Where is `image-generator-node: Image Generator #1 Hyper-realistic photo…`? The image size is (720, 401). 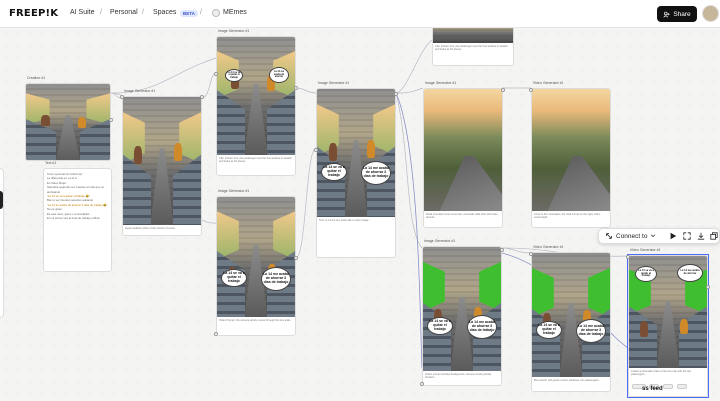 image-generator-node: Image Generator #1 Hyper-realistic photo… is located at coordinates (162, 162).